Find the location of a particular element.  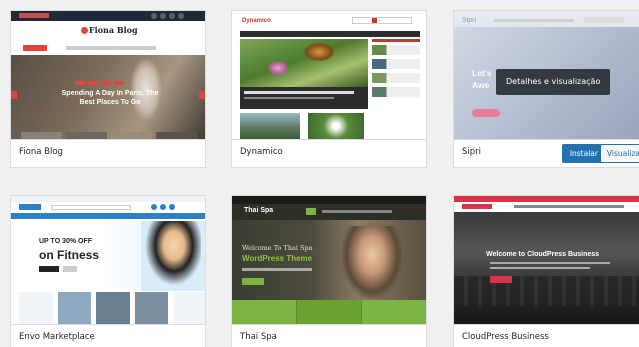

top-bar-badge is located at coordinates (34, 15).